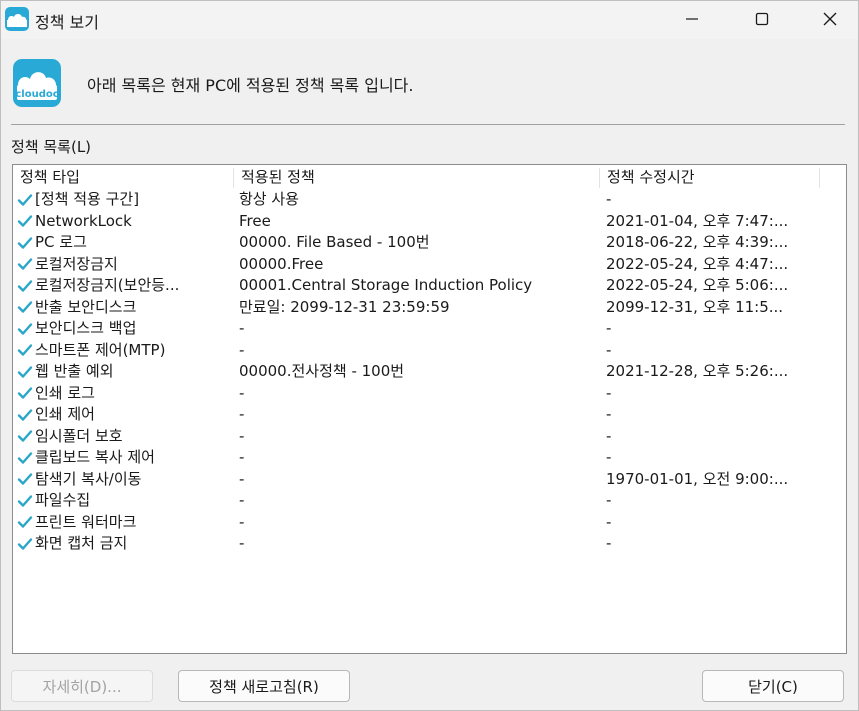 The width and height of the screenshot is (859, 711). What do you see at coordinates (123, 177) in the screenshot?
I see `column-header-policy-type: 정책 타입` at bounding box center [123, 177].